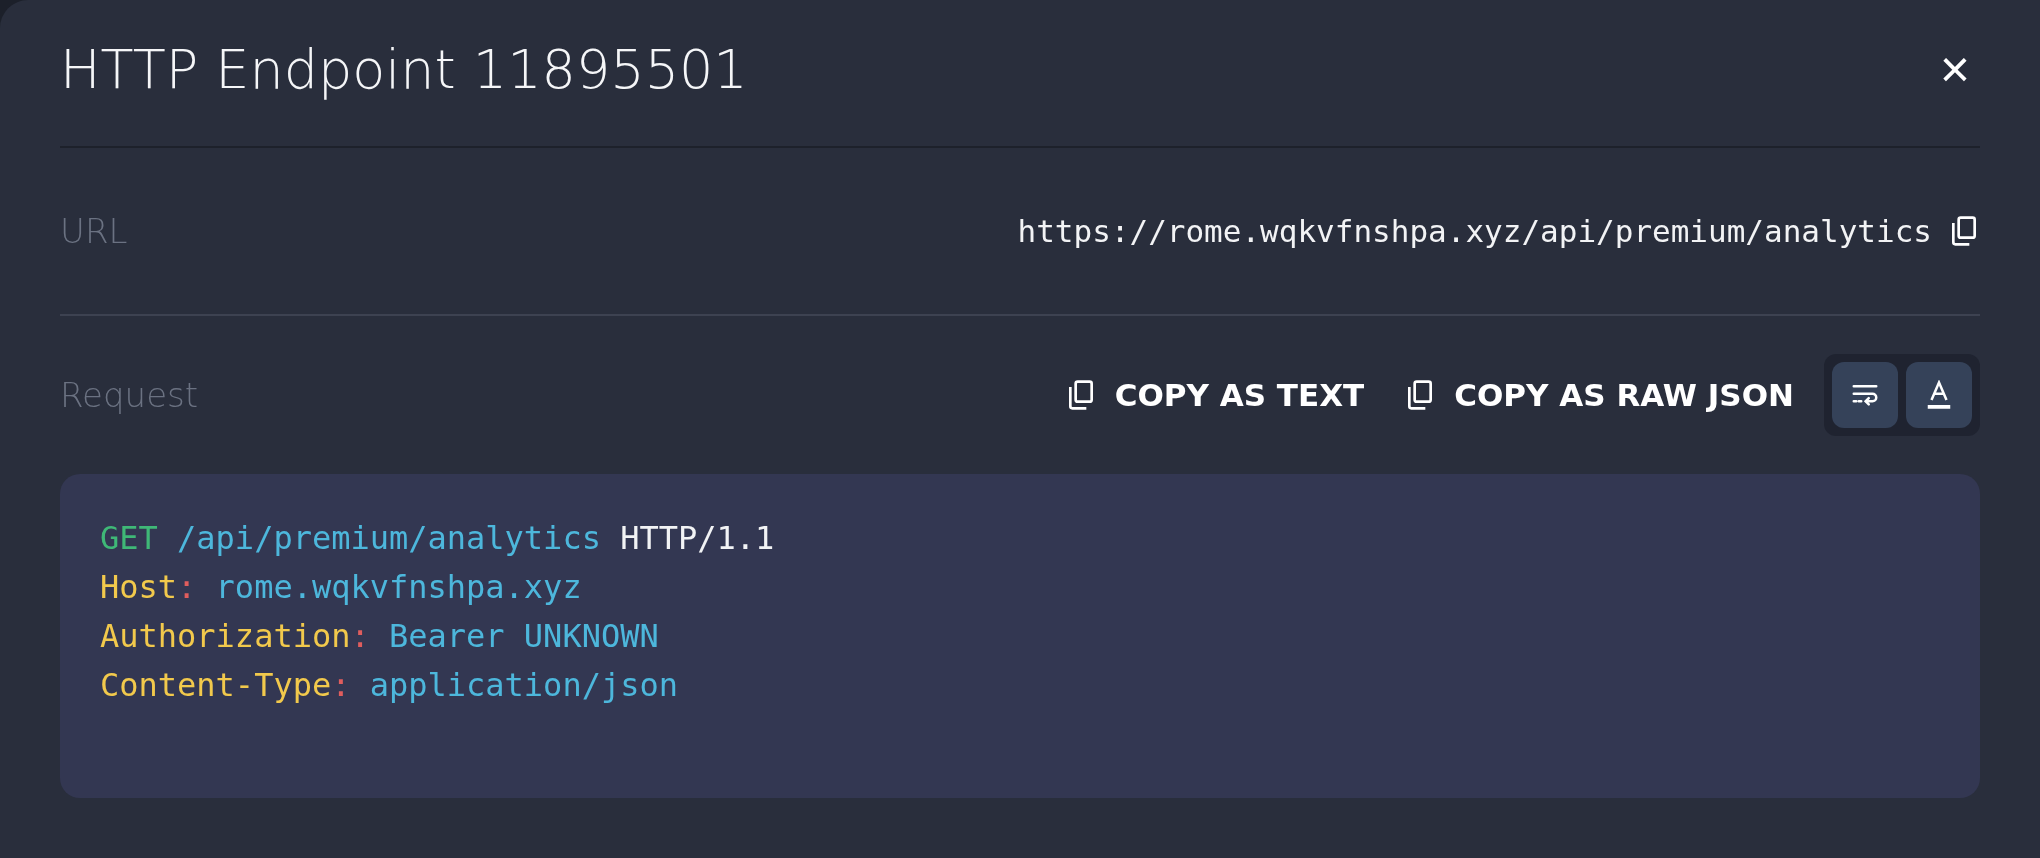  I want to click on code-line: Content-Type: application/json, so click(389, 685).